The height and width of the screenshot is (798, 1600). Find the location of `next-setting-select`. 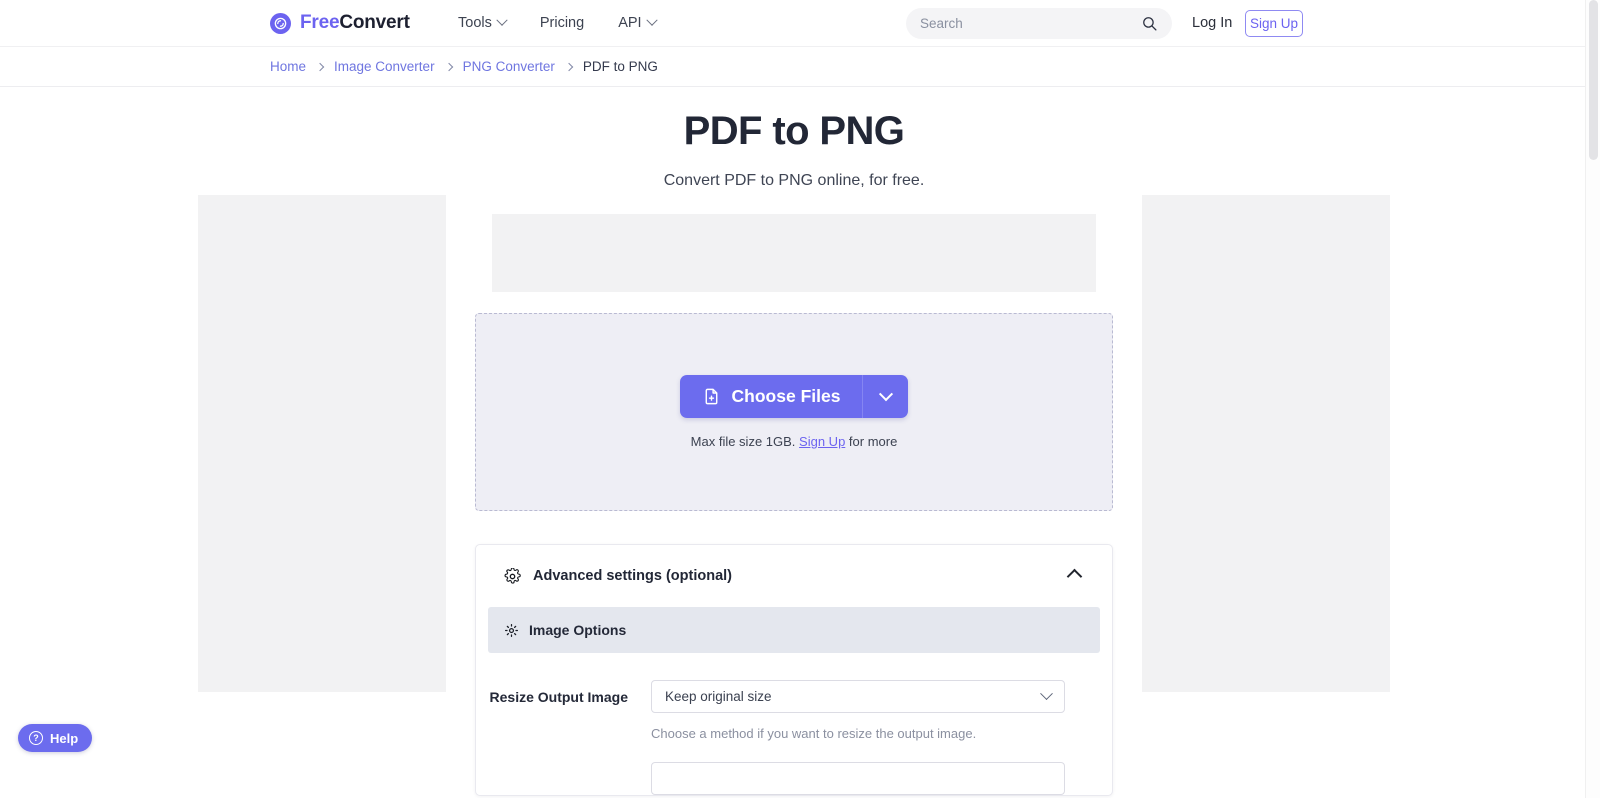

next-setting-select is located at coordinates (858, 778).